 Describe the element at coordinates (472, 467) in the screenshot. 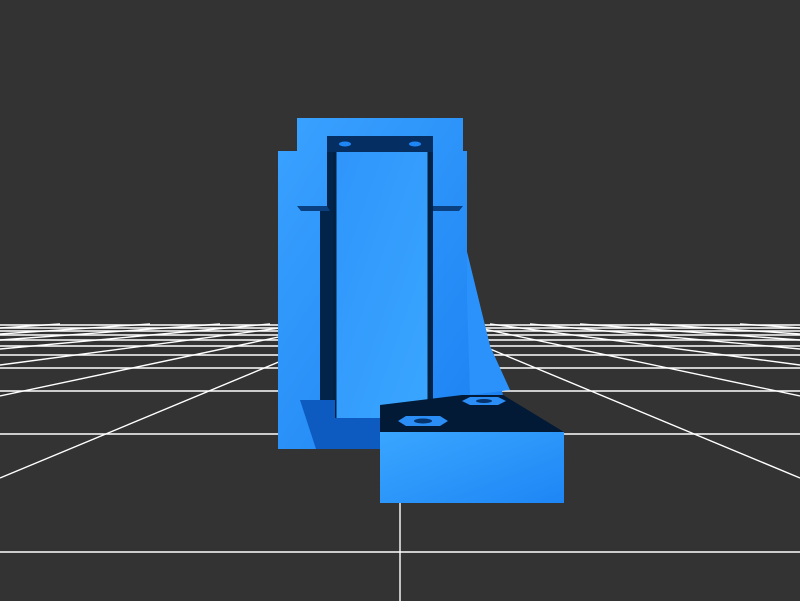

I see `base-block-front` at that location.